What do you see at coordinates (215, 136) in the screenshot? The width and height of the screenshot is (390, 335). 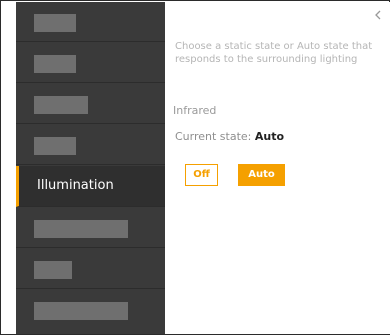 I see `current-state-label: Current state:` at bounding box center [215, 136].